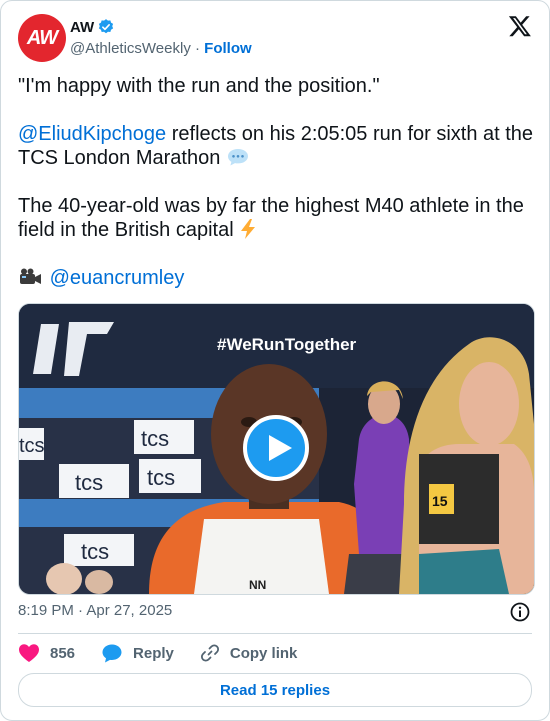  What do you see at coordinates (263, 653) in the screenshot?
I see `copy-link-label: Copy link` at bounding box center [263, 653].